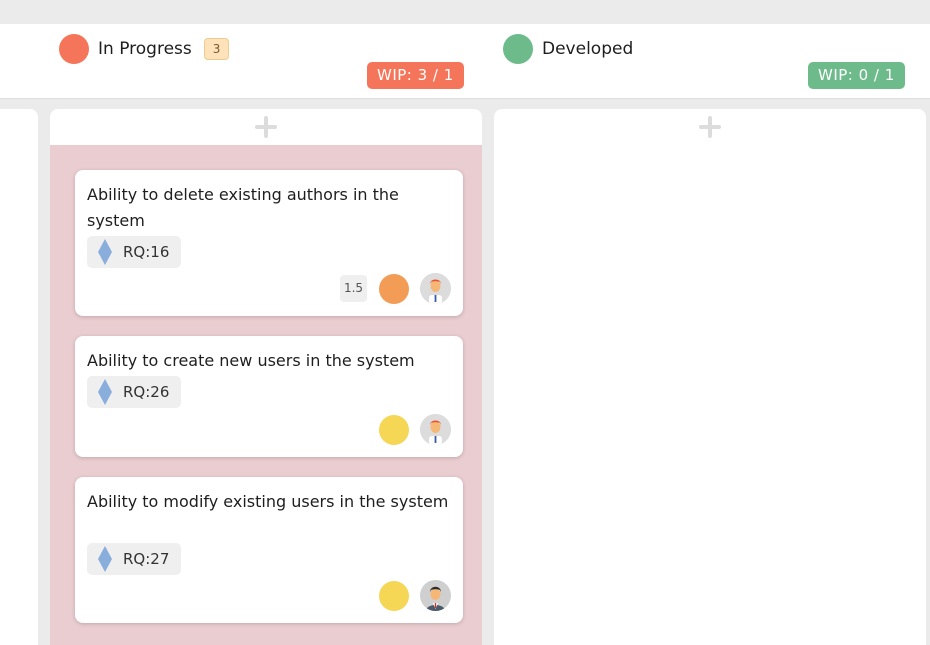 This screenshot has height=645, width=930. I want to click on requirement-tag: RQ:16, so click(134, 252).